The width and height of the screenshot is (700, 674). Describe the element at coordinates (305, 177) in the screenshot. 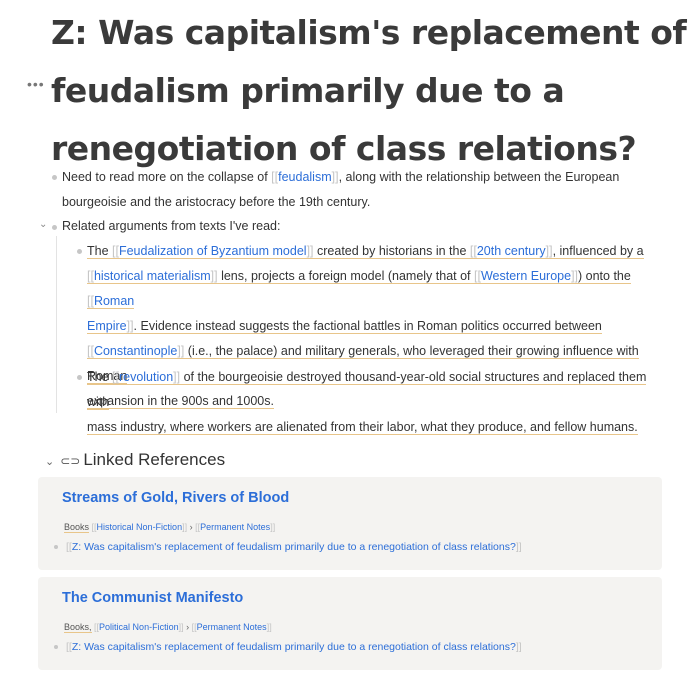

I see `page-link-feudalism: feudalism` at that location.